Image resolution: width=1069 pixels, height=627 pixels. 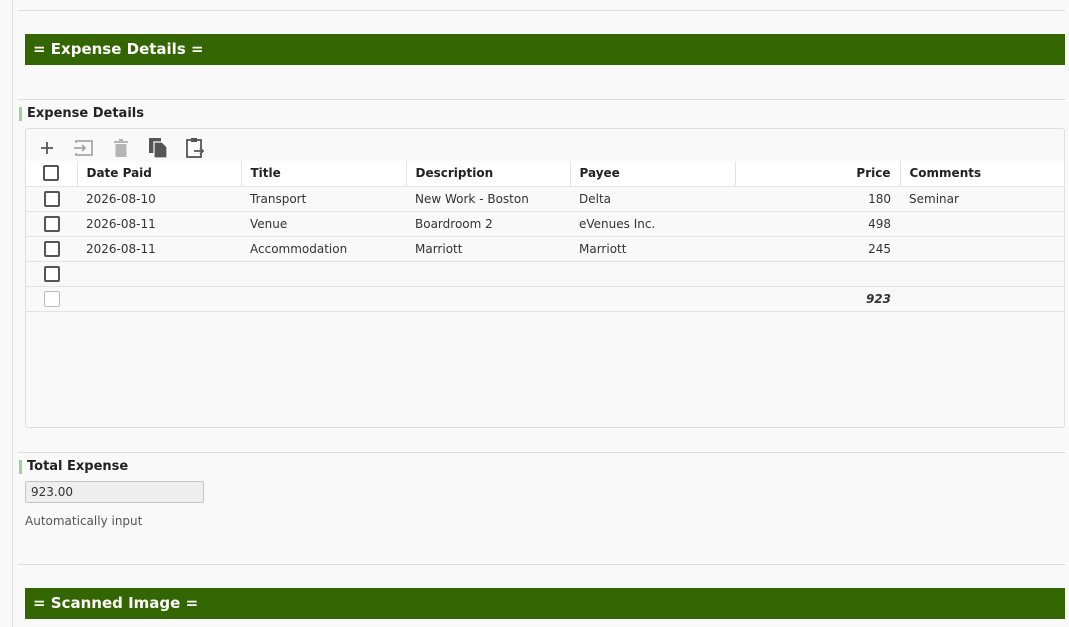 I want to click on expense-details-section-header: = Expense Details =, so click(x=545, y=49).